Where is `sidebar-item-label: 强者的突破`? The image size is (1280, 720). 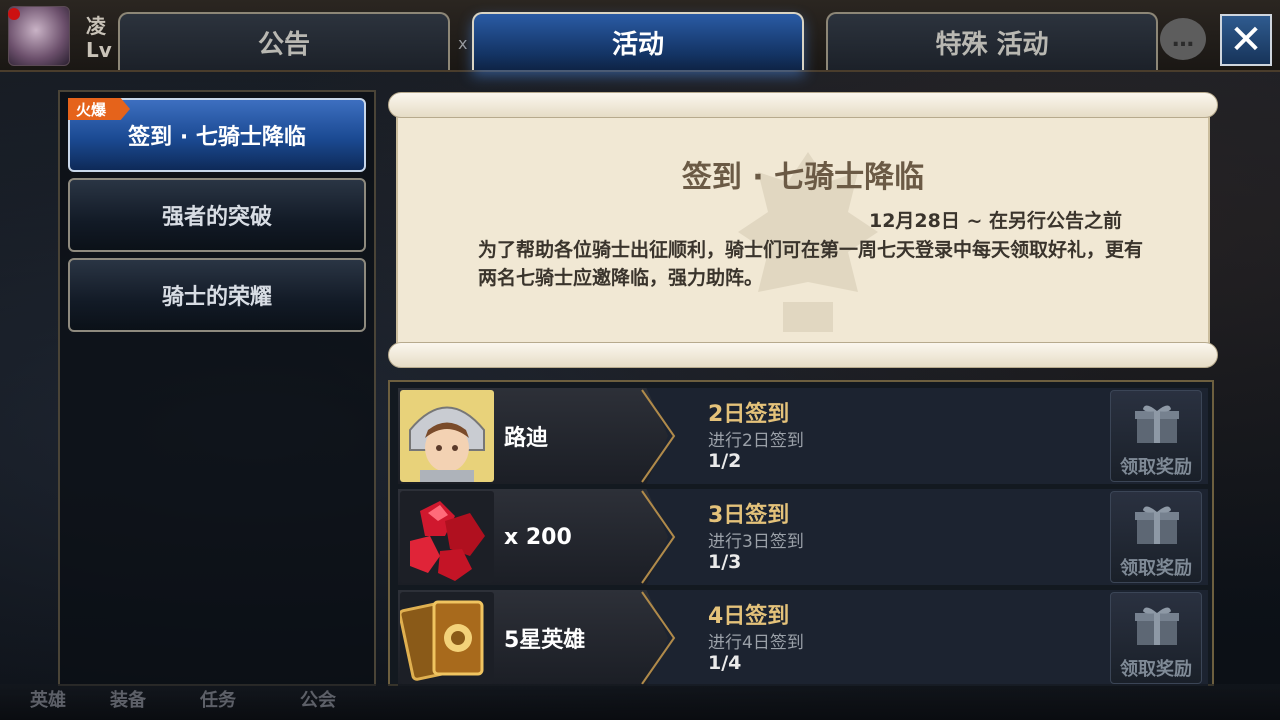
sidebar-item-label: 强者的突破 is located at coordinates (216, 217).